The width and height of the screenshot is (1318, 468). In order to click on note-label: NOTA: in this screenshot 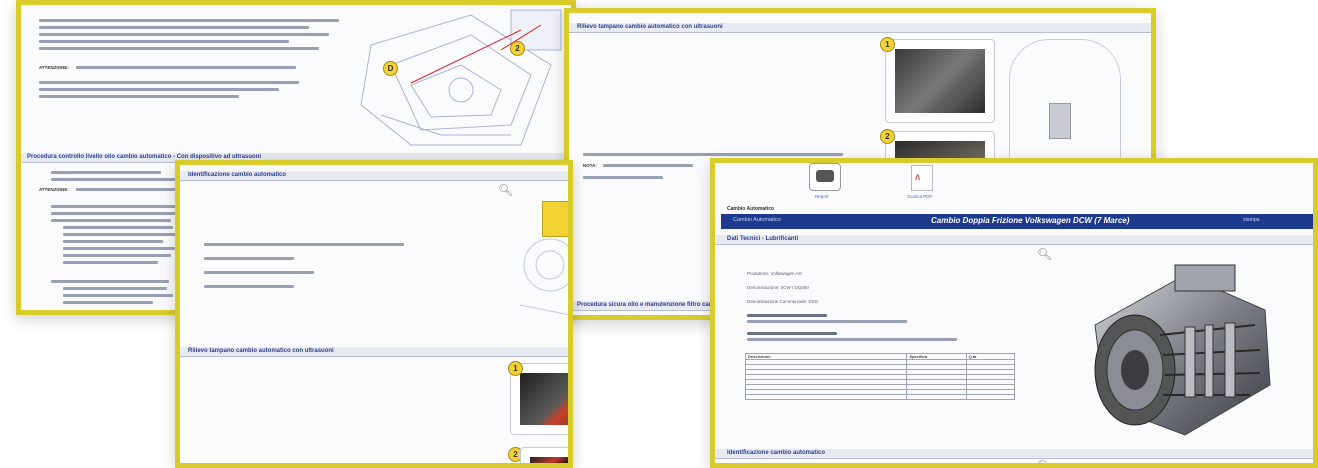, I will do `click(590, 165)`.